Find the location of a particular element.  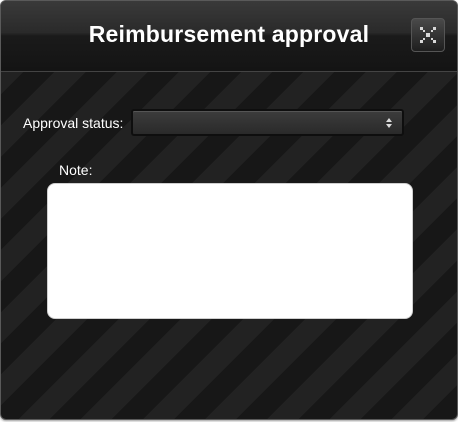

dialog-title: Reimbursement approval is located at coordinates (229, 34).